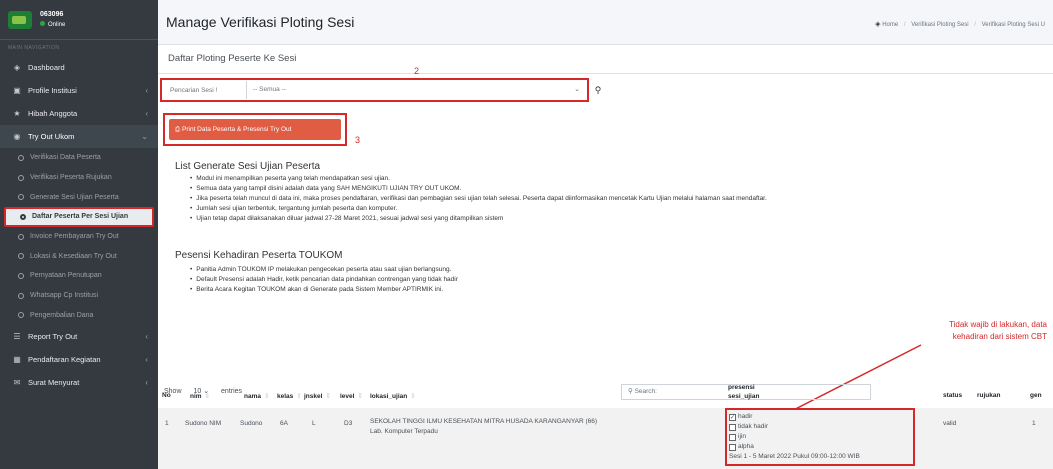 This screenshot has width=1053, height=469. I want to click on sidebar-item-profile: ▣ Profile Institusi ‹, so click(79, 90).